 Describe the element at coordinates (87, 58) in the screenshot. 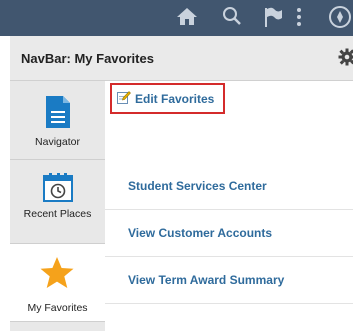

I see `panel-title: NavBar: My Favorites` at that location.